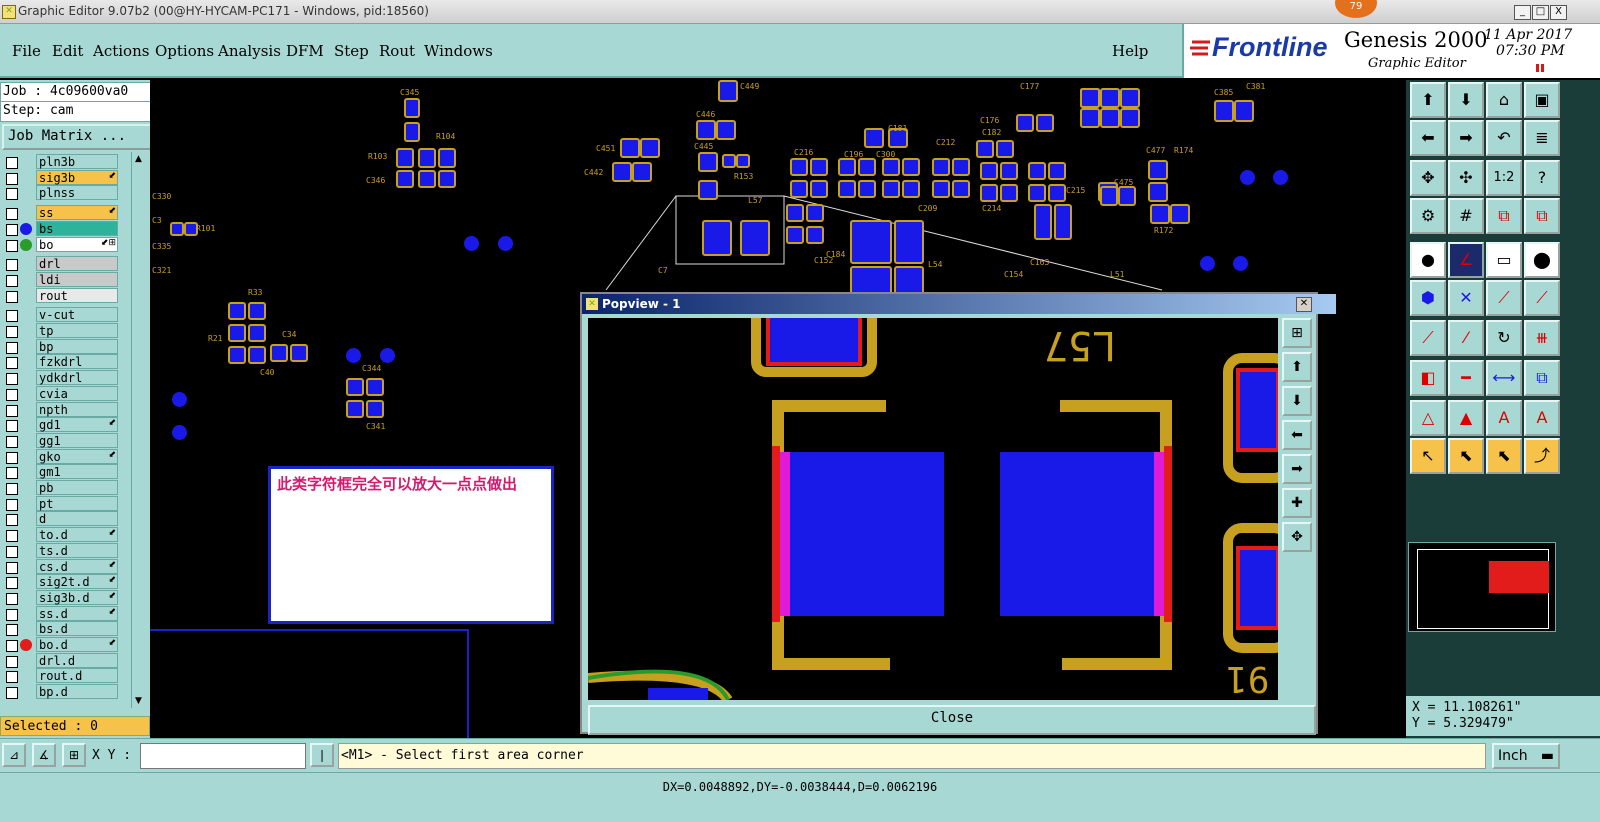 This screenshot has width=1600, height=822. Describe the element at coordinates (305, 51) in the screenshot. I see `menu-dfm: DFM` at that location.